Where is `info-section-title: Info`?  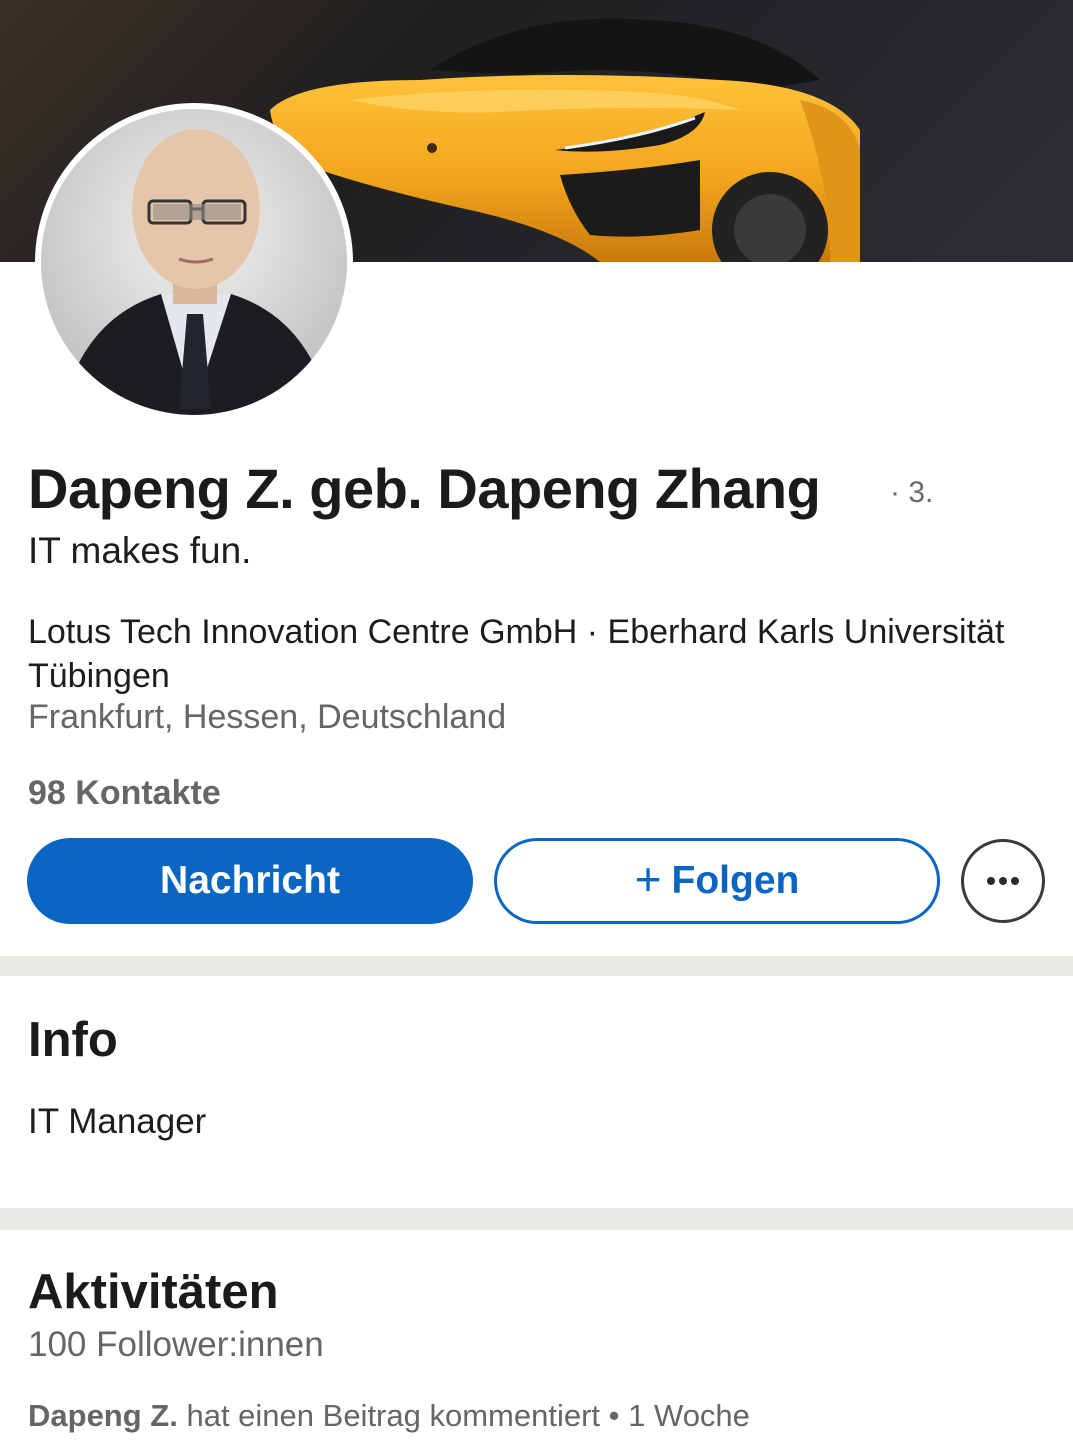 info-section-title: Info is located at coordinates (73, 1040).